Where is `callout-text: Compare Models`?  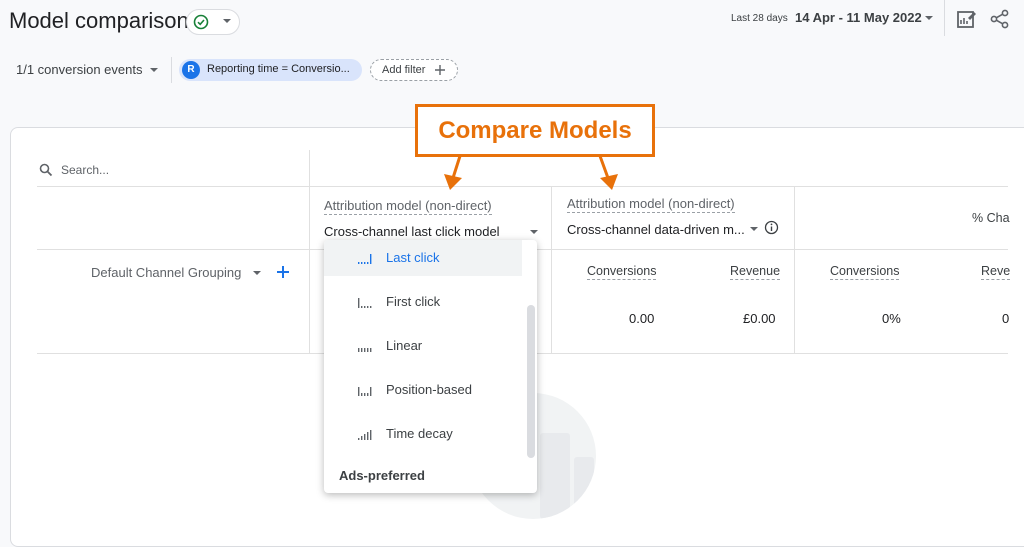
callout-text: Compare Models is located at coordinates (535, 130).